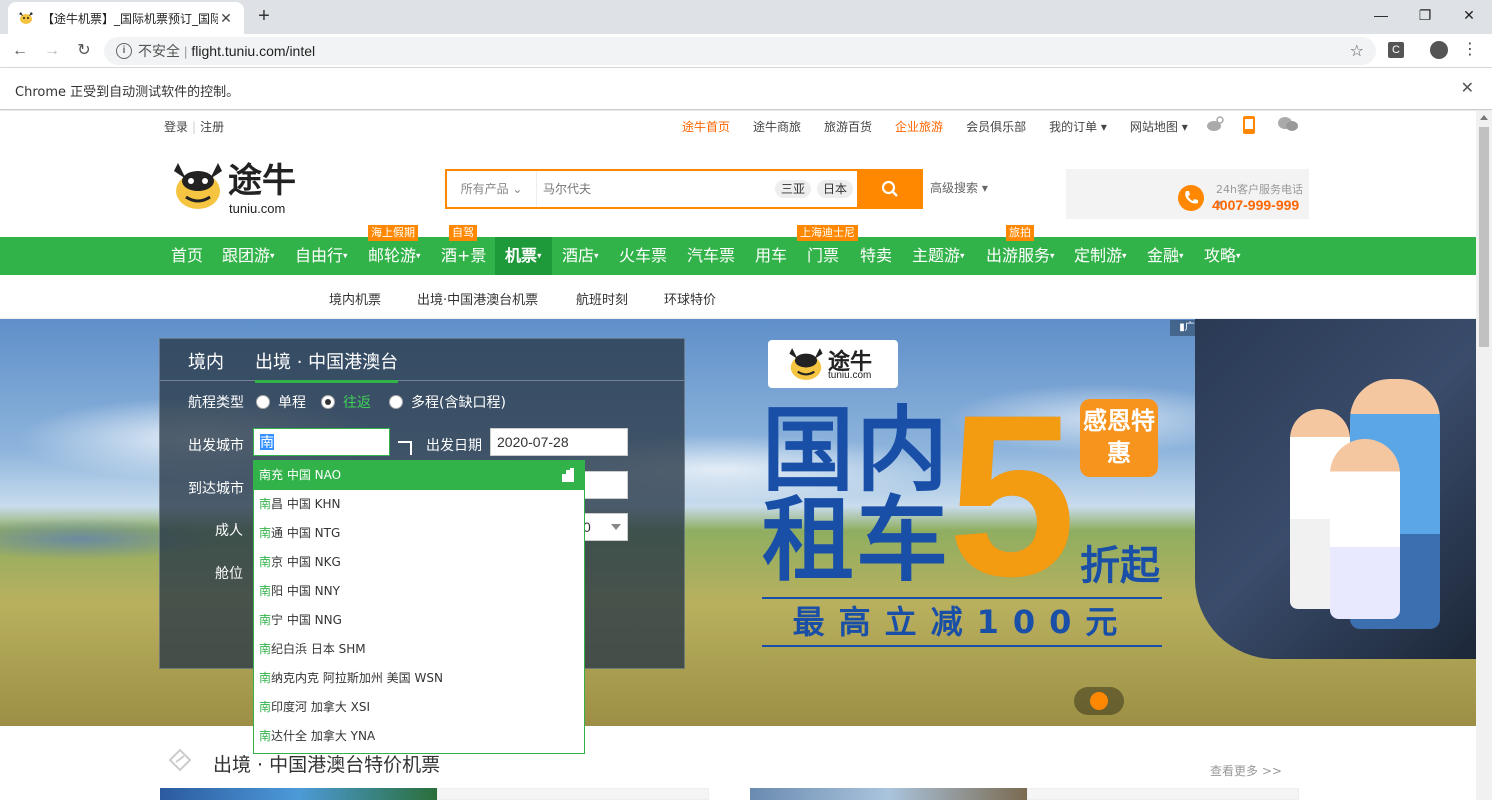 The width and height of the screenshot is (1492, 800). What do you see at coordinates (447, 402) in the screenshot?
I see `radio-multi-city: 多程(含缺口程)` at bounding box center [447, 402].